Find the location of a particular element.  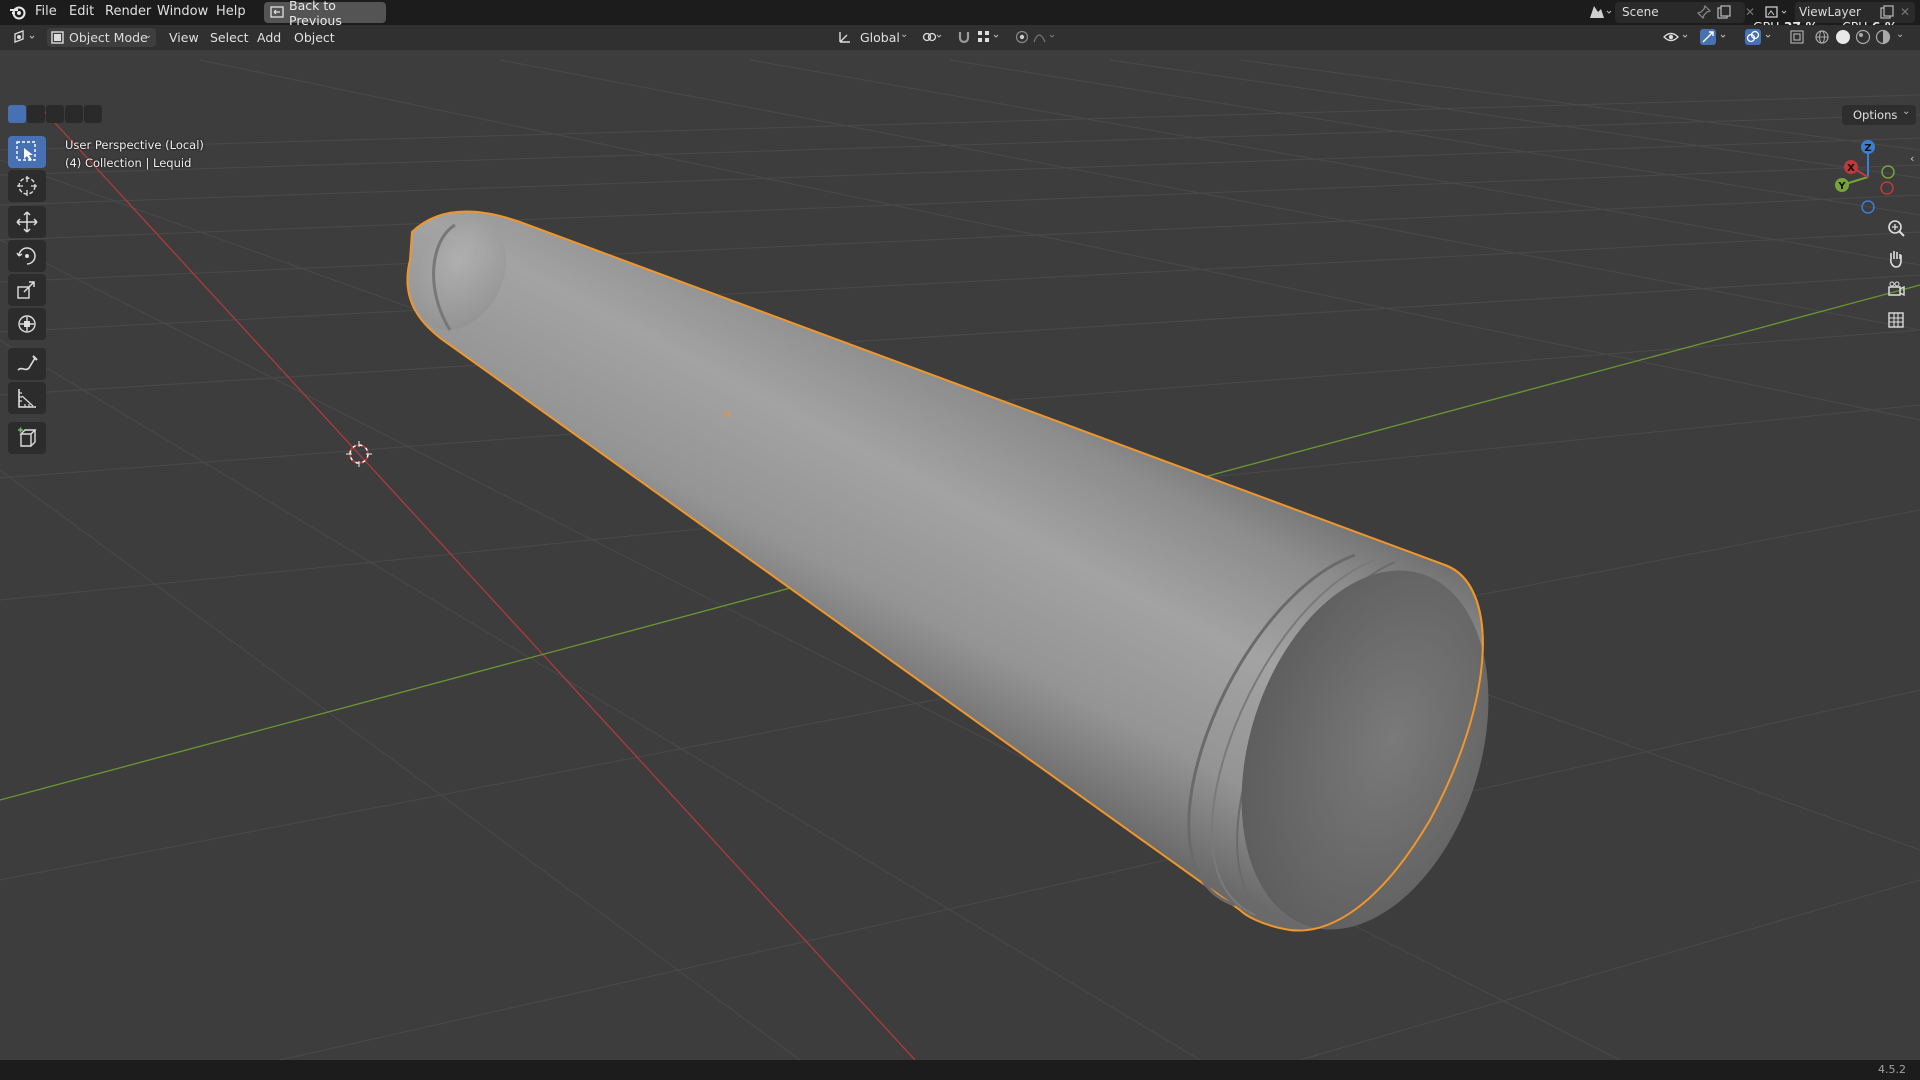

gizmo-y-label: Y is located at coordinates (1841, 186).